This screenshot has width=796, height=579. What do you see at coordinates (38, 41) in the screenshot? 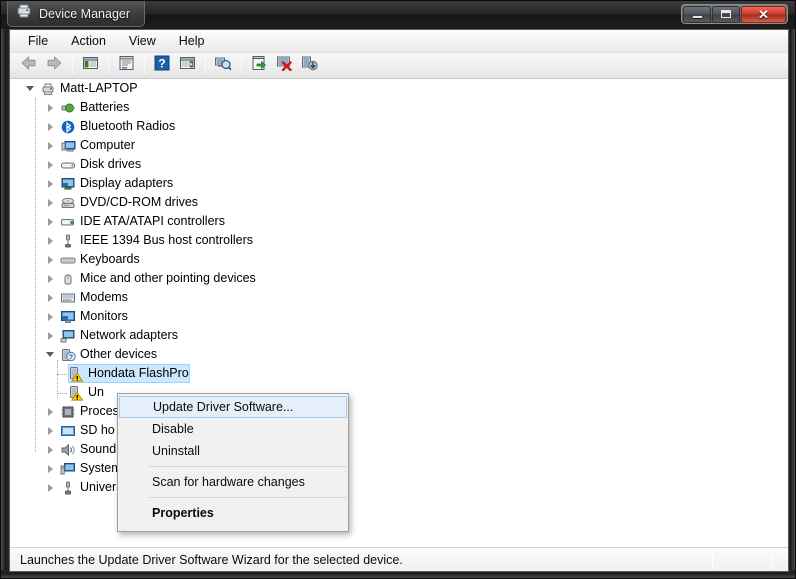
I see `menu-file: File` at bounding box center [38, 41].